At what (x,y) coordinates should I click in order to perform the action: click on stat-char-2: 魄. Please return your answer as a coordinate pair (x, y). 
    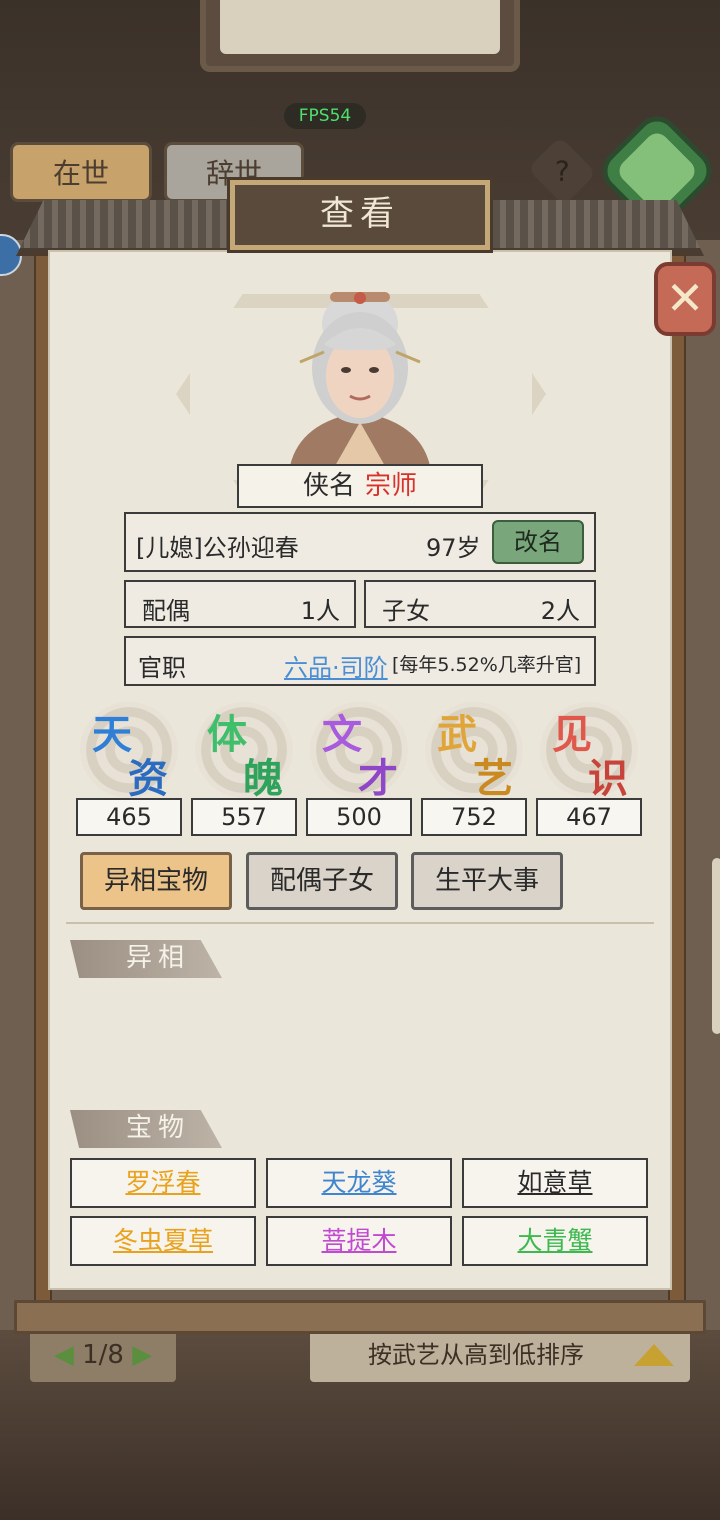
    Looking at the image, I should click on (263, 778).